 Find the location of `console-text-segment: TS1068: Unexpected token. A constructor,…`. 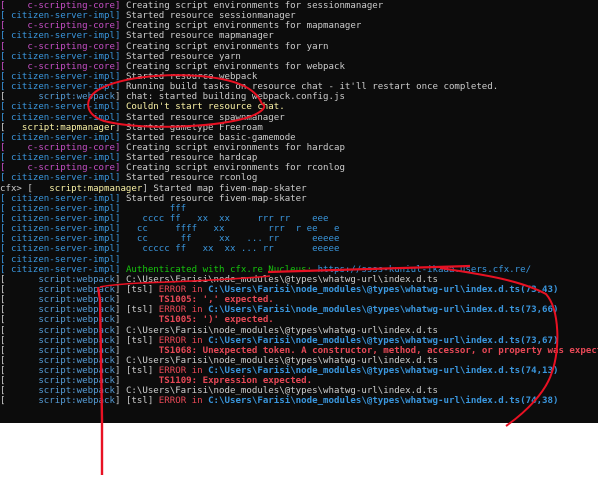

console-text-segment: TS1068: Unexpected token. A constructor,… is located at coordinates (378, 350).